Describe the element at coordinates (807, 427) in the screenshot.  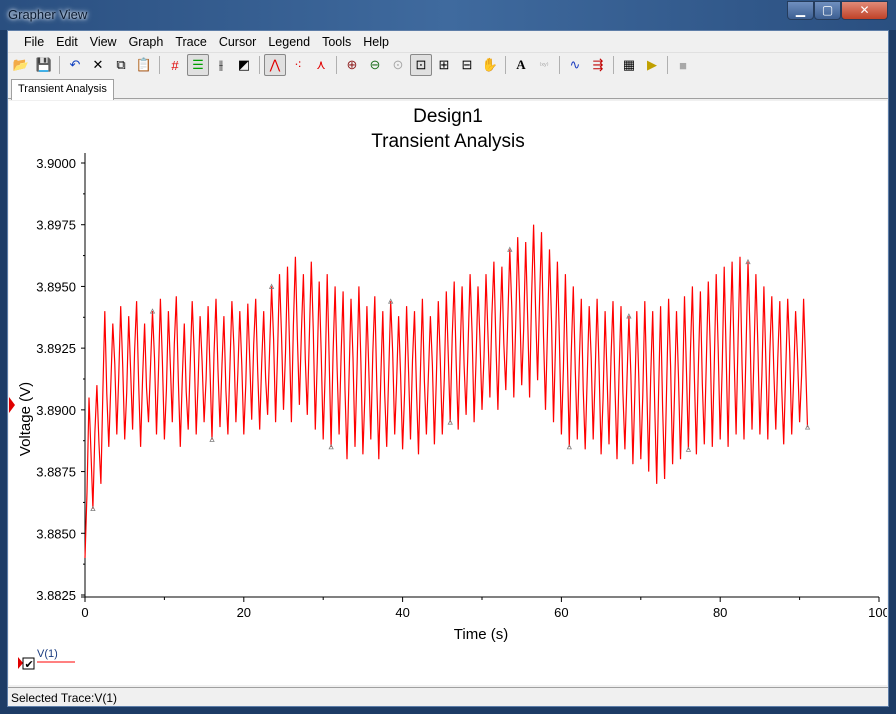
I see `trace-marker` at that location.